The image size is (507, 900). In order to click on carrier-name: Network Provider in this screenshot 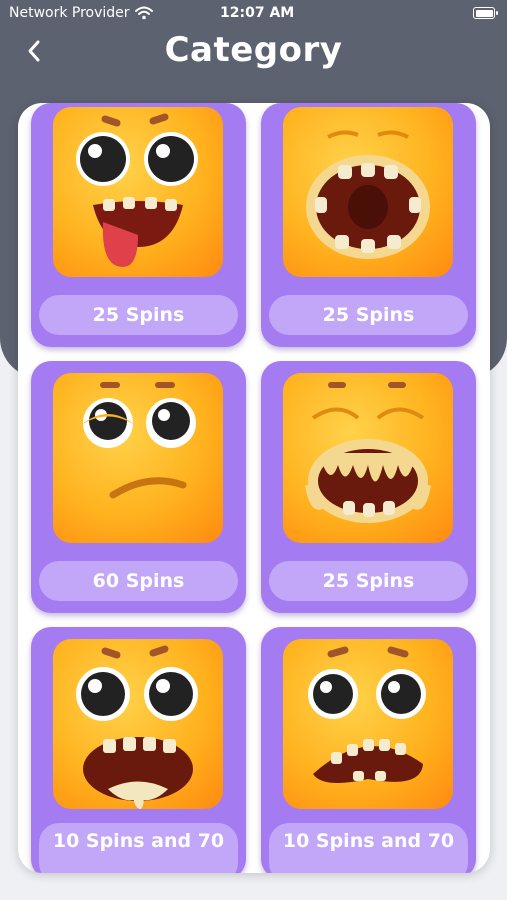, I will do `click(69, 13)`.